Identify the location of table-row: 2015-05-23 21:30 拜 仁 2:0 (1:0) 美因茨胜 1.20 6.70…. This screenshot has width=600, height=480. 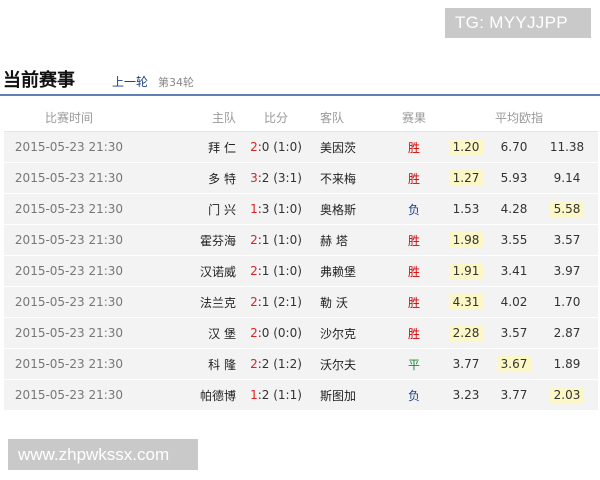
(301, 147).